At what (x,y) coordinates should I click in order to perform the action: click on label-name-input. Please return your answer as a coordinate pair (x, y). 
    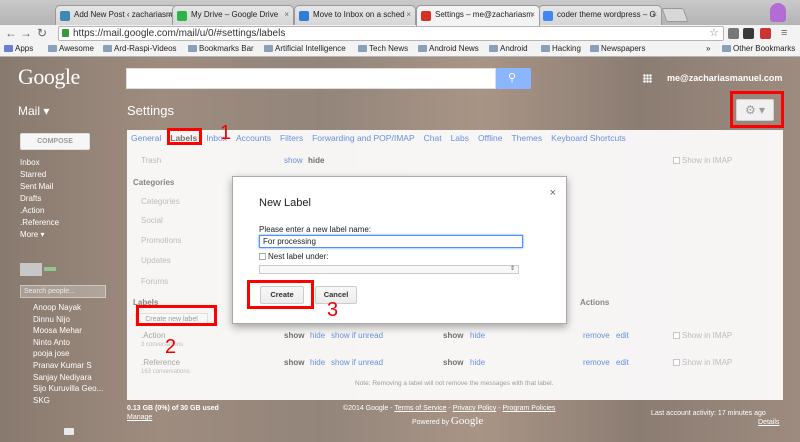
    Looking at the image, I should click on (391, 241).